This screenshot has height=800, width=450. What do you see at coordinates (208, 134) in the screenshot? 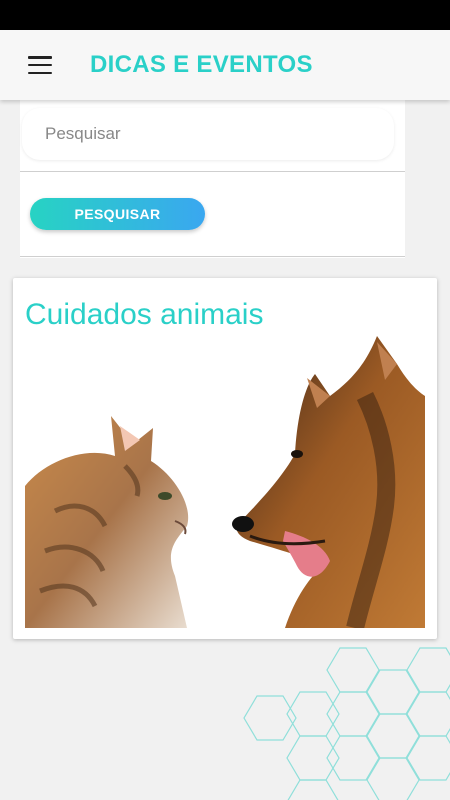
I see `search-input` at bounding box center [208, 134].